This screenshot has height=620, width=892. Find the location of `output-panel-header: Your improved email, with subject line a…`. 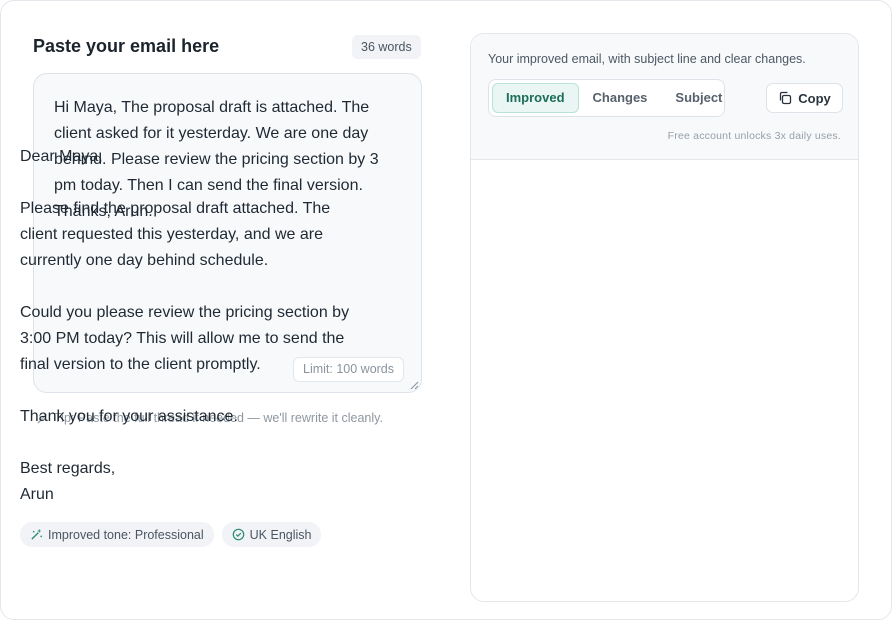

output-panel-header: Your improved email, with subject line a… is located at coordinates (664, 97).